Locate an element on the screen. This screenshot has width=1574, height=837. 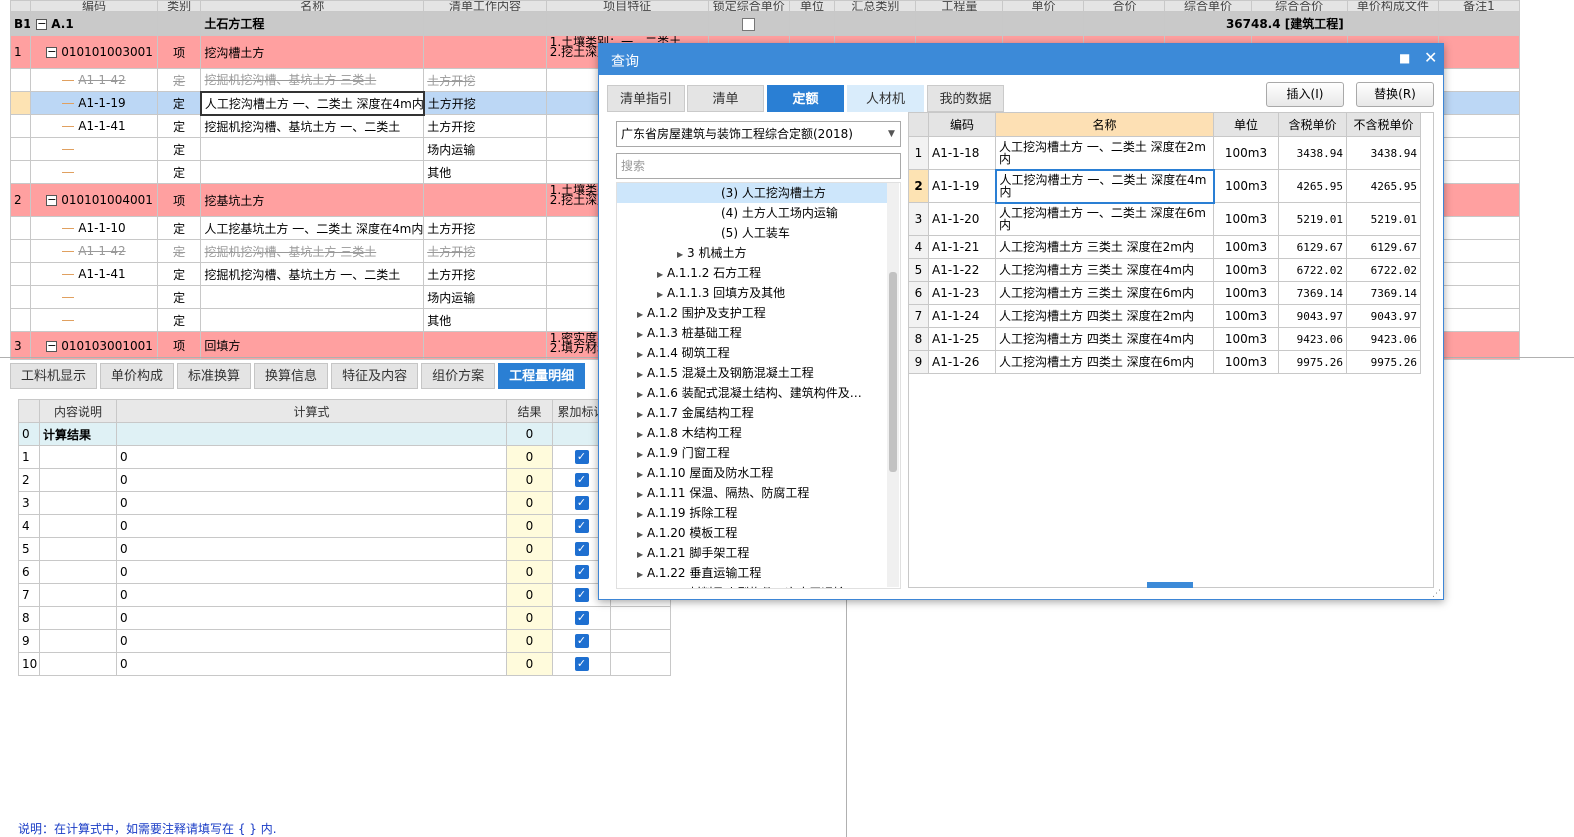
code-cell: A1-1-21 is located at coordinates (962, 247).